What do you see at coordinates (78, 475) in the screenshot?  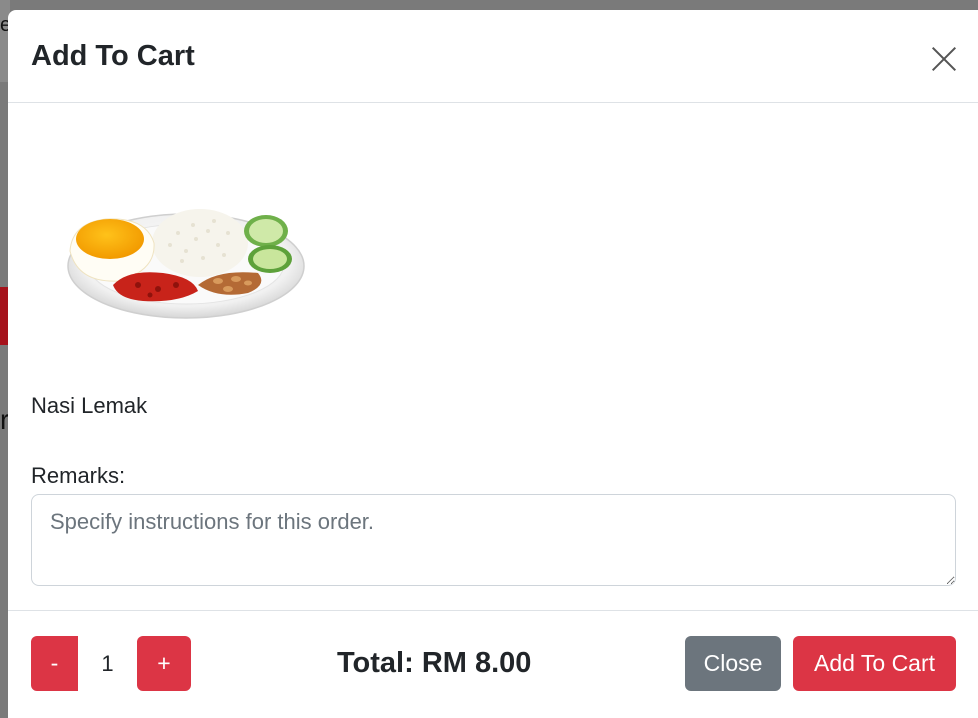 I see `remarks-label: Remarks:` at bounding box center [78, 475].